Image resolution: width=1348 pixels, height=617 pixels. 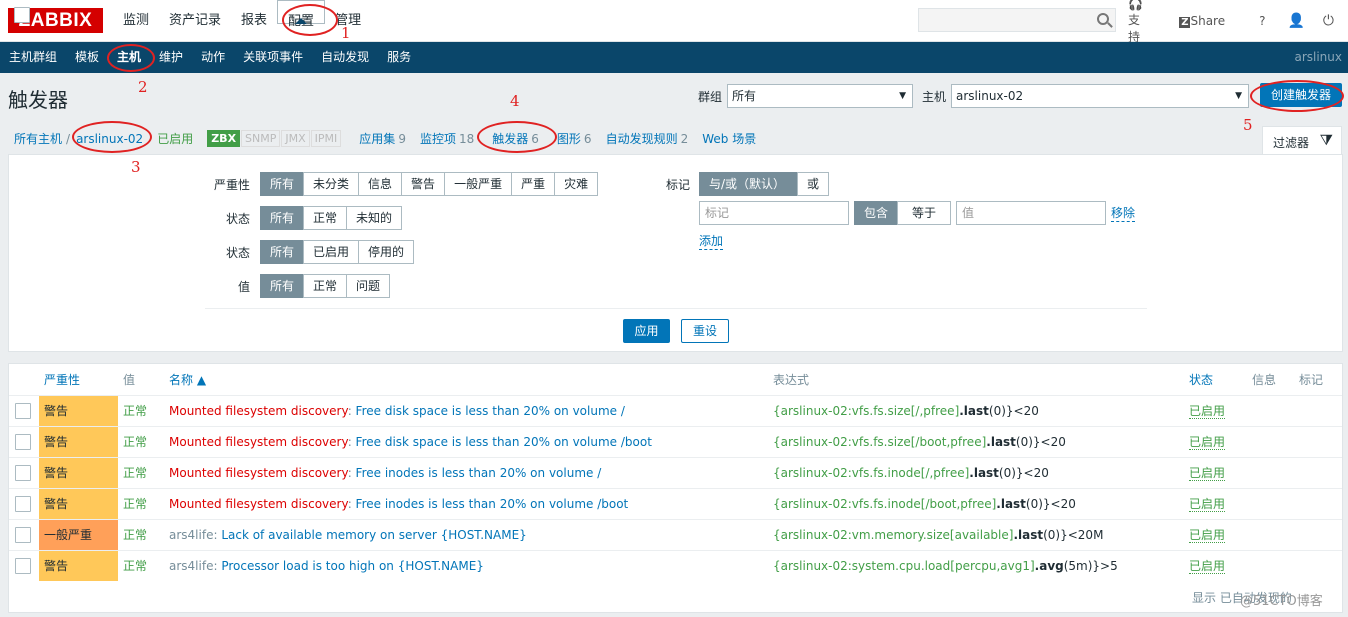 I want to click on submenu-discovery: 自动发现, so click(x=345, y=57).